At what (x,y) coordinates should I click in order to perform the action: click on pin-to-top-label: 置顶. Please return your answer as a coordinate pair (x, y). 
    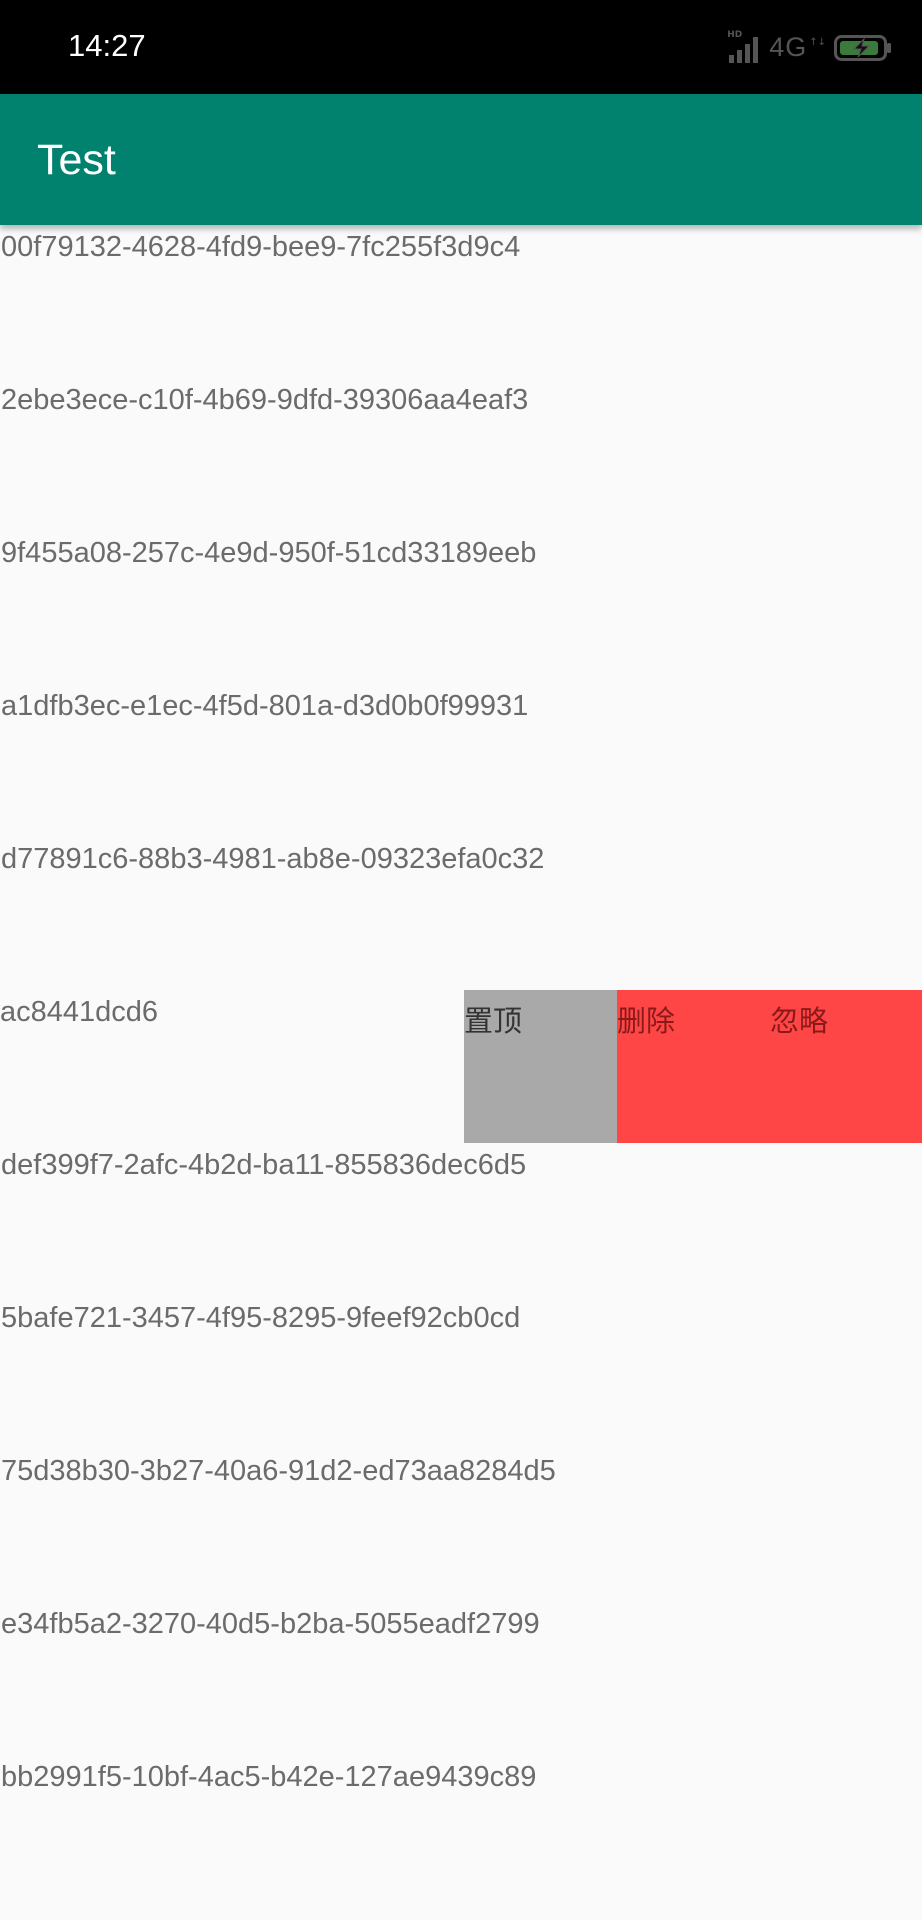
    Looking at the image, I should click on (493, 1021).